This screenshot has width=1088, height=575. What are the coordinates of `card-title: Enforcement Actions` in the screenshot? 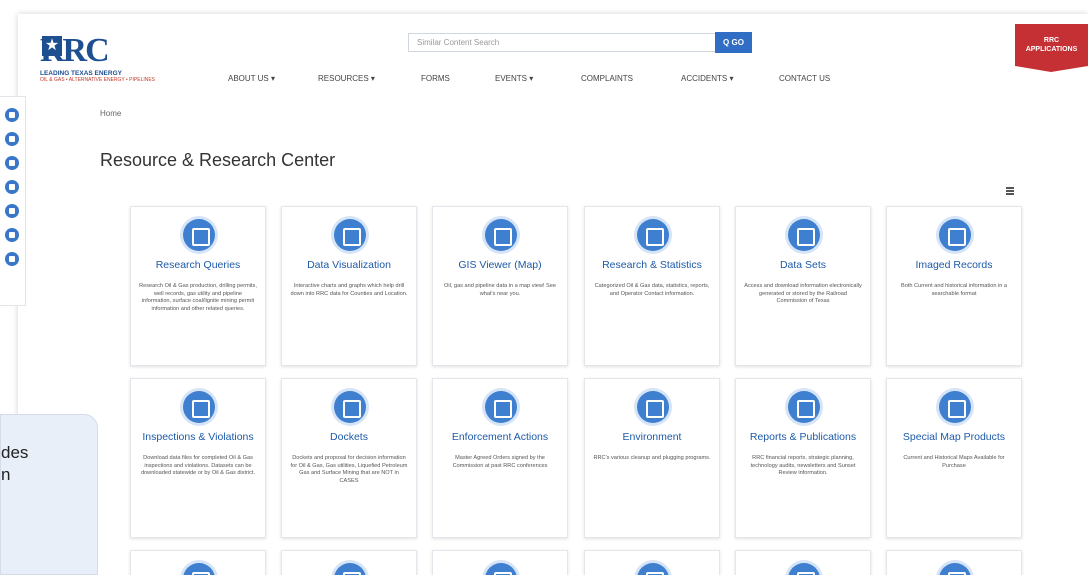 It's located at (500, 437).